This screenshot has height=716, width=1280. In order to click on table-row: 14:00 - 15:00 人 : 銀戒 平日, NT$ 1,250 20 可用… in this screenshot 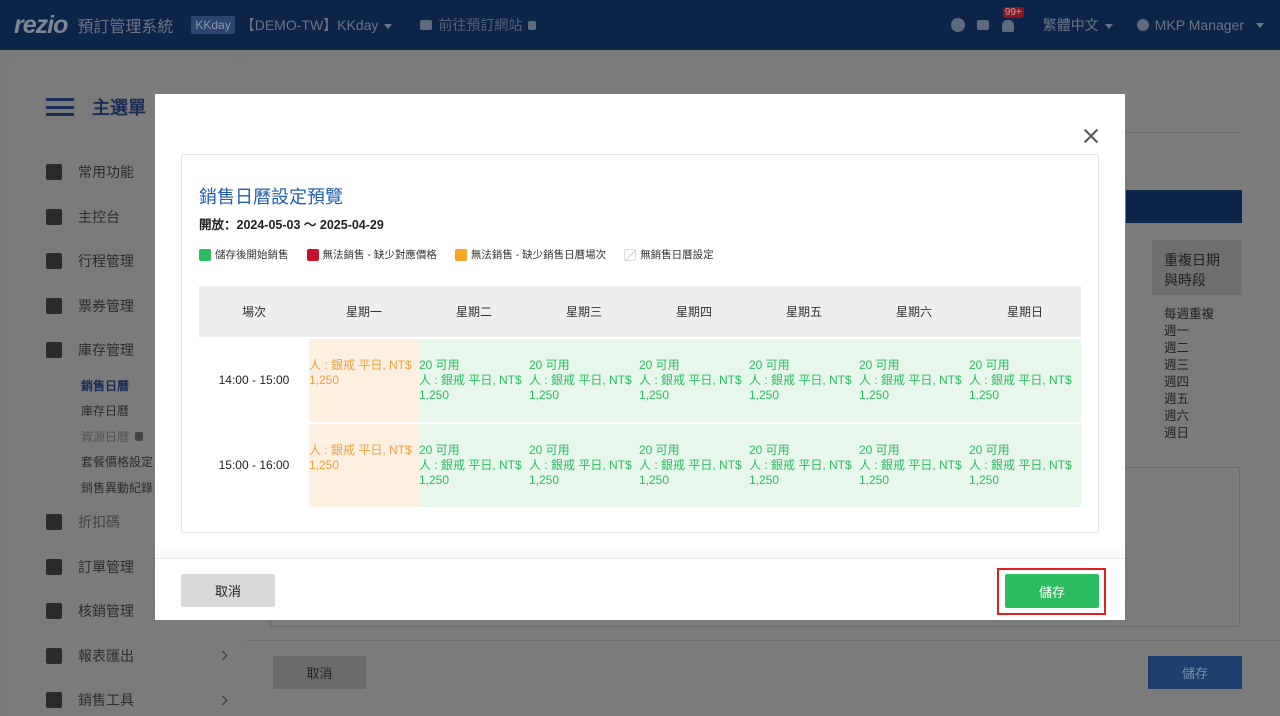, I will do `click(640, 379)`.